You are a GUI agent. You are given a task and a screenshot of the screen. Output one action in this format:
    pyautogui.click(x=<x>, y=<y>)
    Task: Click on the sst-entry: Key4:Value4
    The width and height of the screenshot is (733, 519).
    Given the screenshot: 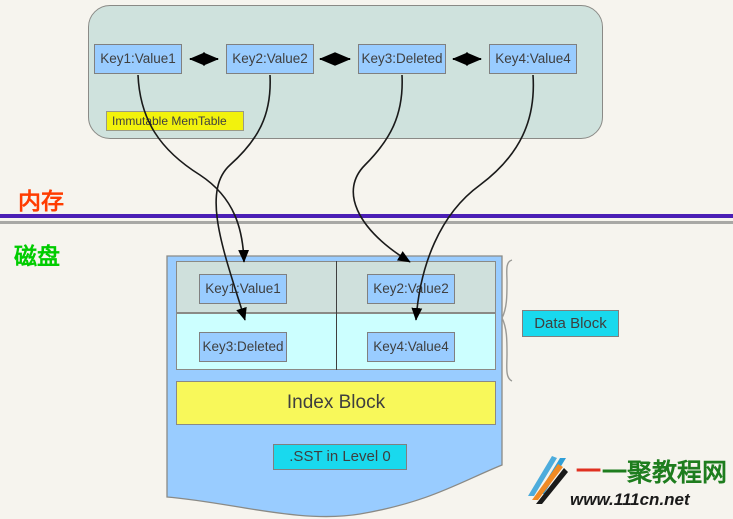 What is the action you would take?
    pyautogui.click(x=411, y=347)
    